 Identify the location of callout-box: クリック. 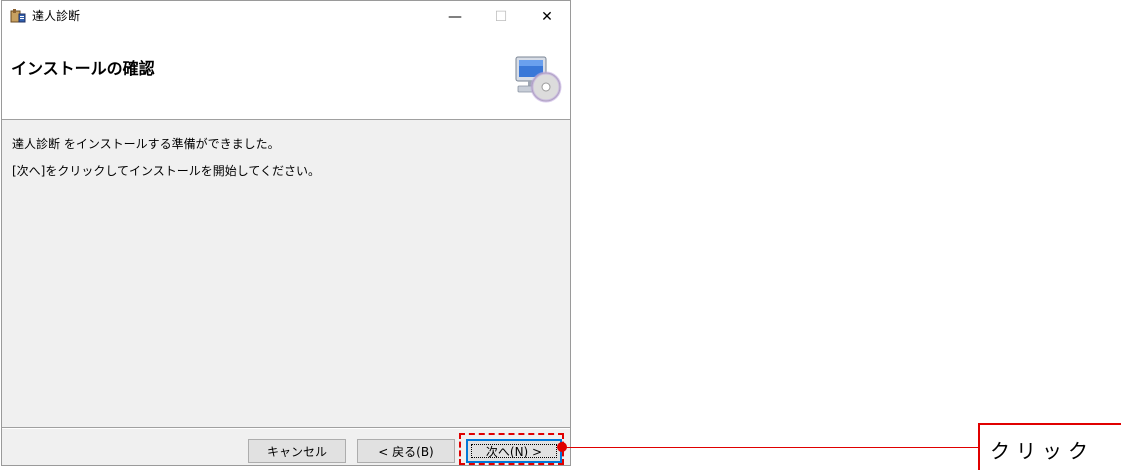
(1049, 446).